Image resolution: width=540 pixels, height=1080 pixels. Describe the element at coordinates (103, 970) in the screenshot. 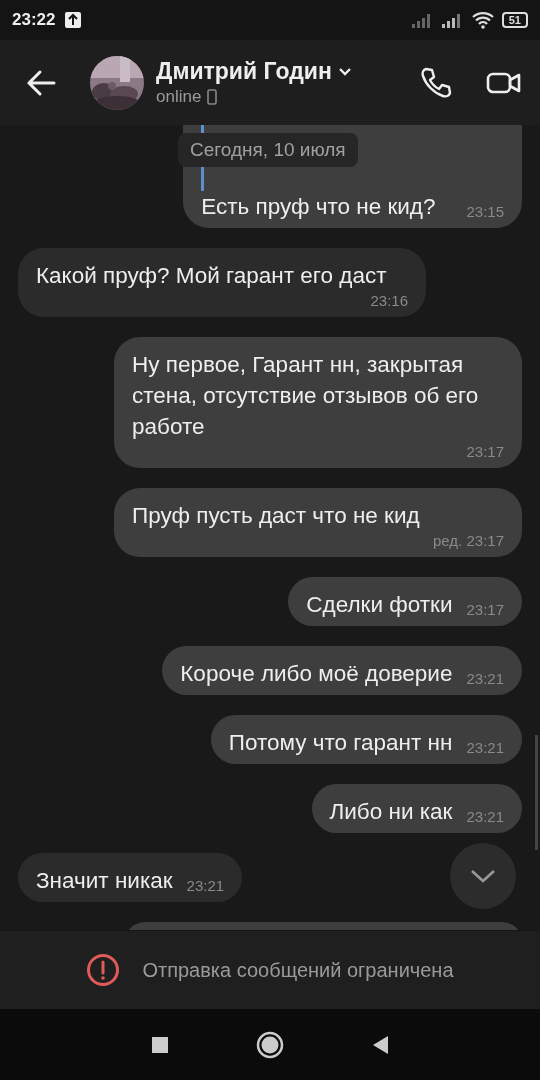

I see `warning-icon` at that location.